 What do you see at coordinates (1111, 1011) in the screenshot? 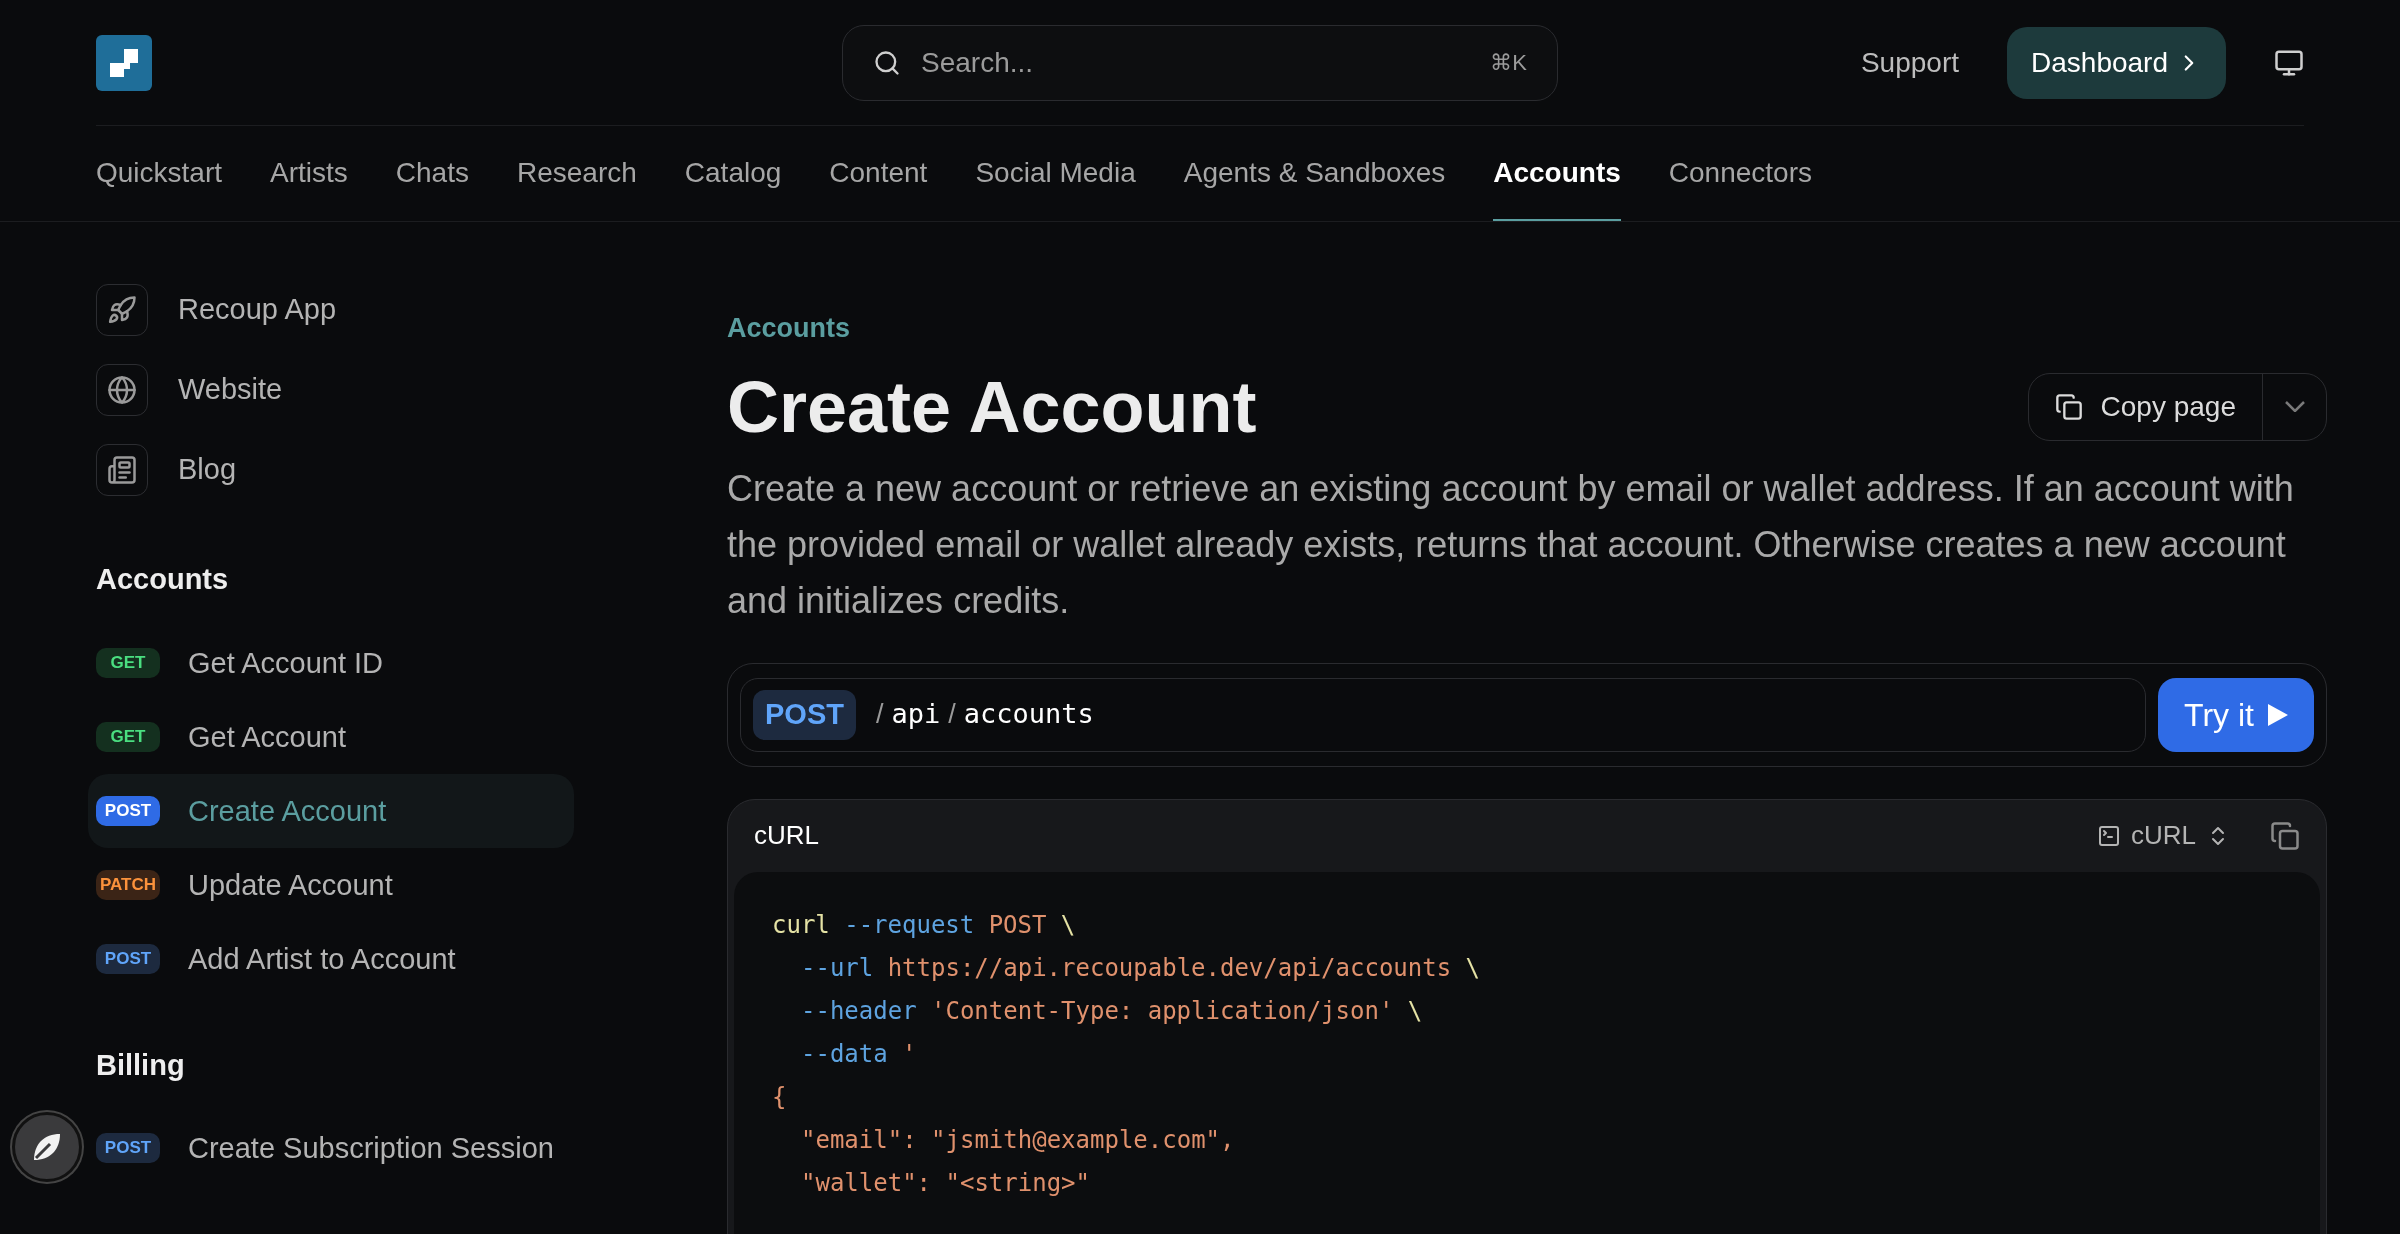
I see `code-line: --header 'Content-Type: application/json' \` at bounding box center [1111, 1011].